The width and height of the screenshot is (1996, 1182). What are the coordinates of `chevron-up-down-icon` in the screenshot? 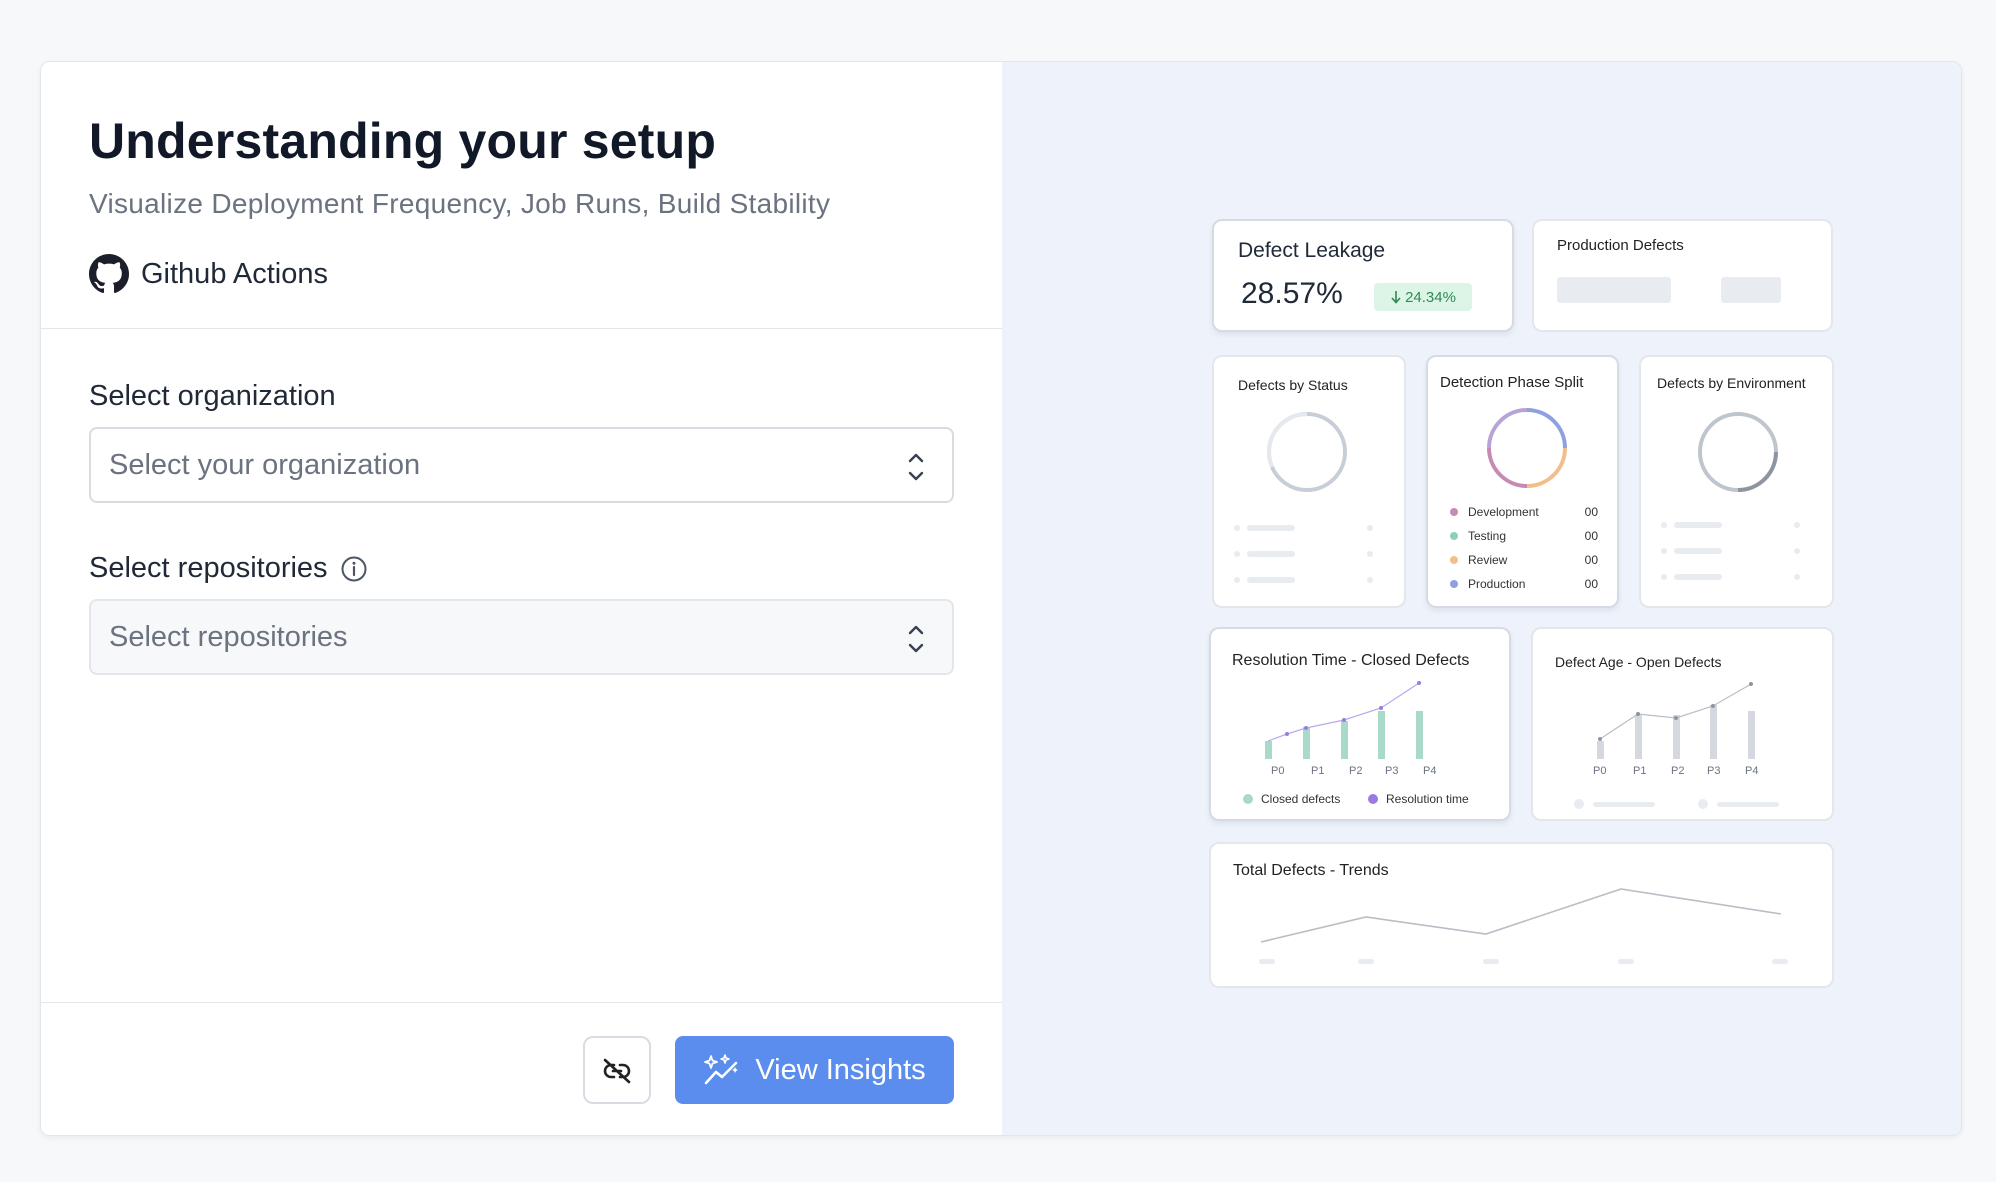 It's located at (916, 467).